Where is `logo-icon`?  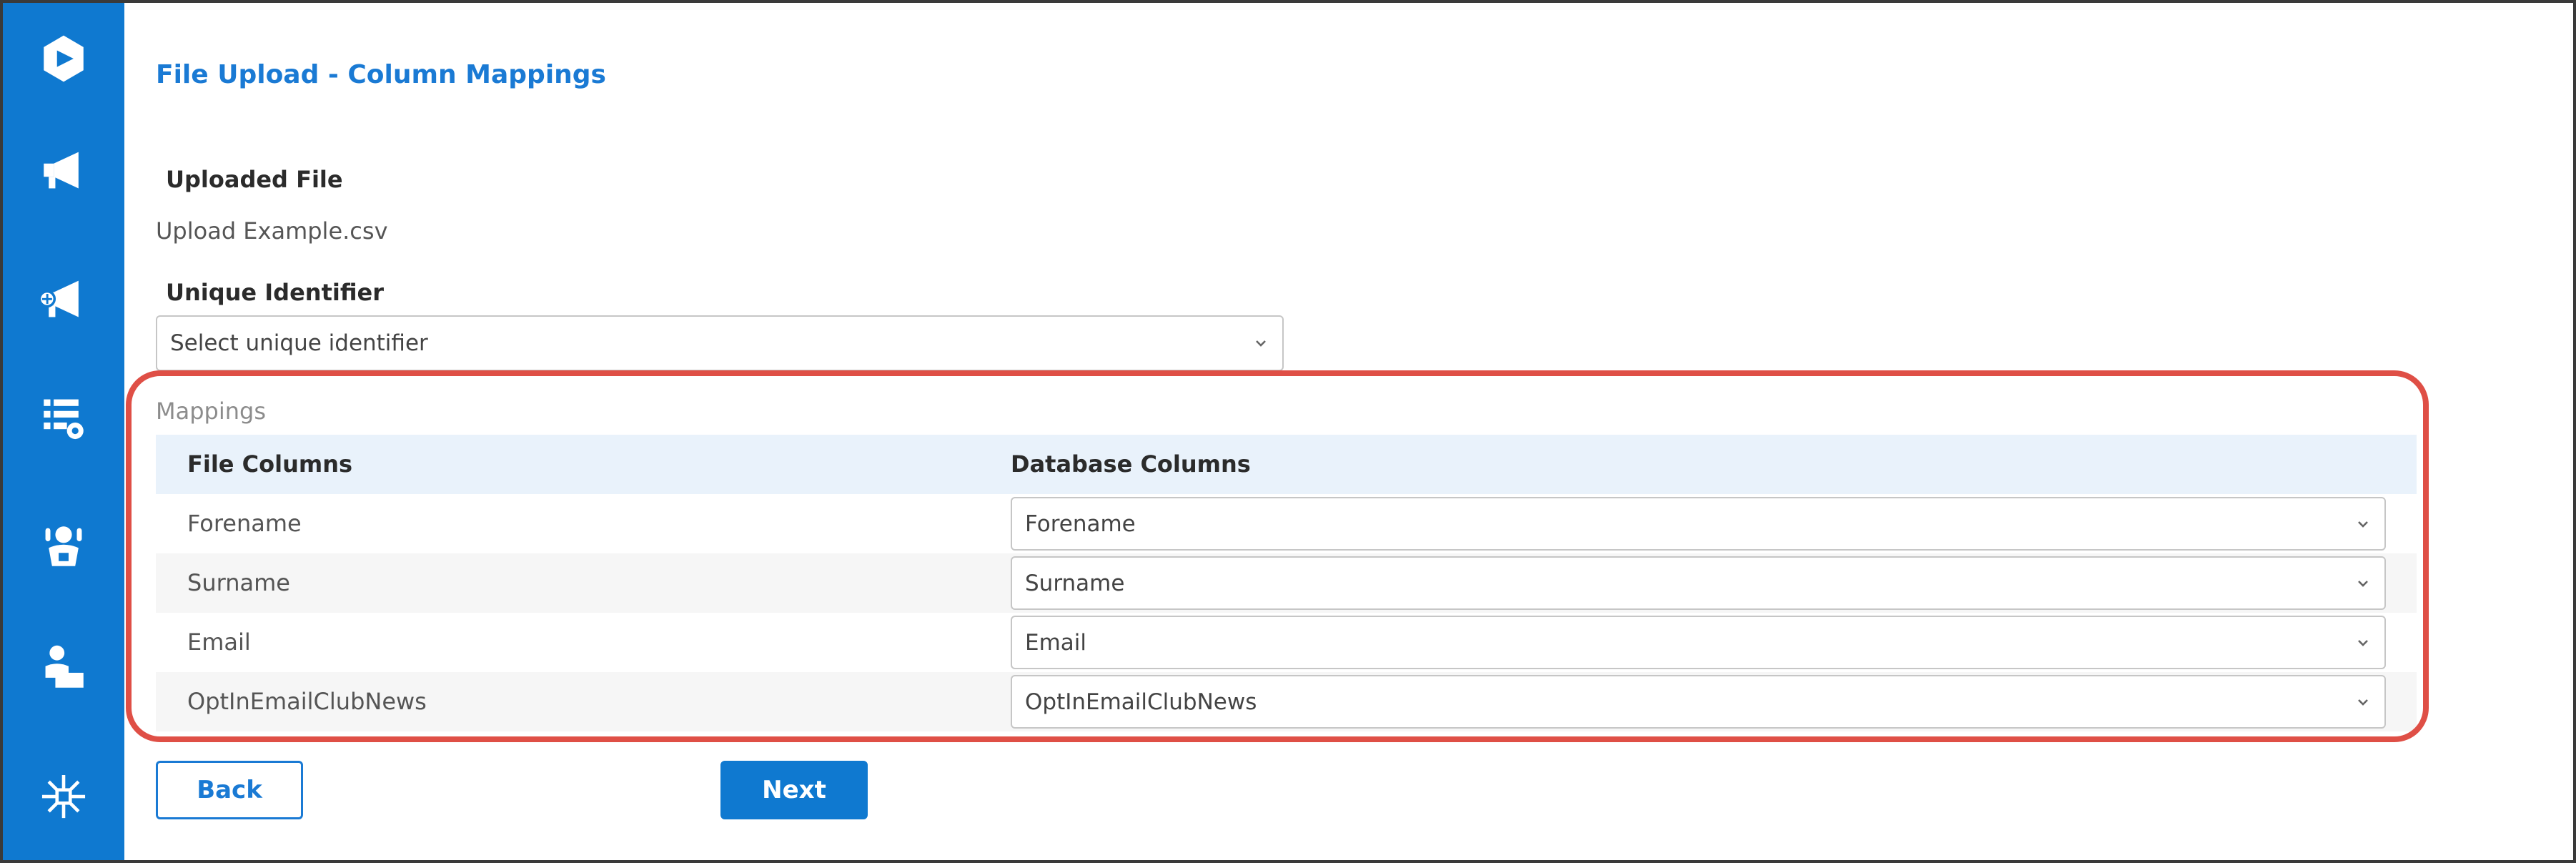 logo-icon is located at coordinates (63, 58).